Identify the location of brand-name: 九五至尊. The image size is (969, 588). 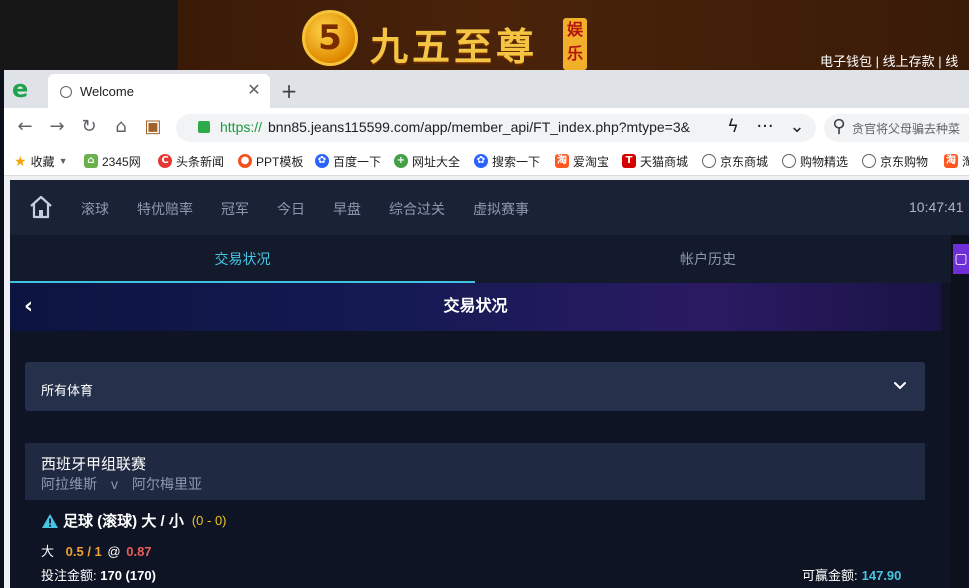
(454, 46).